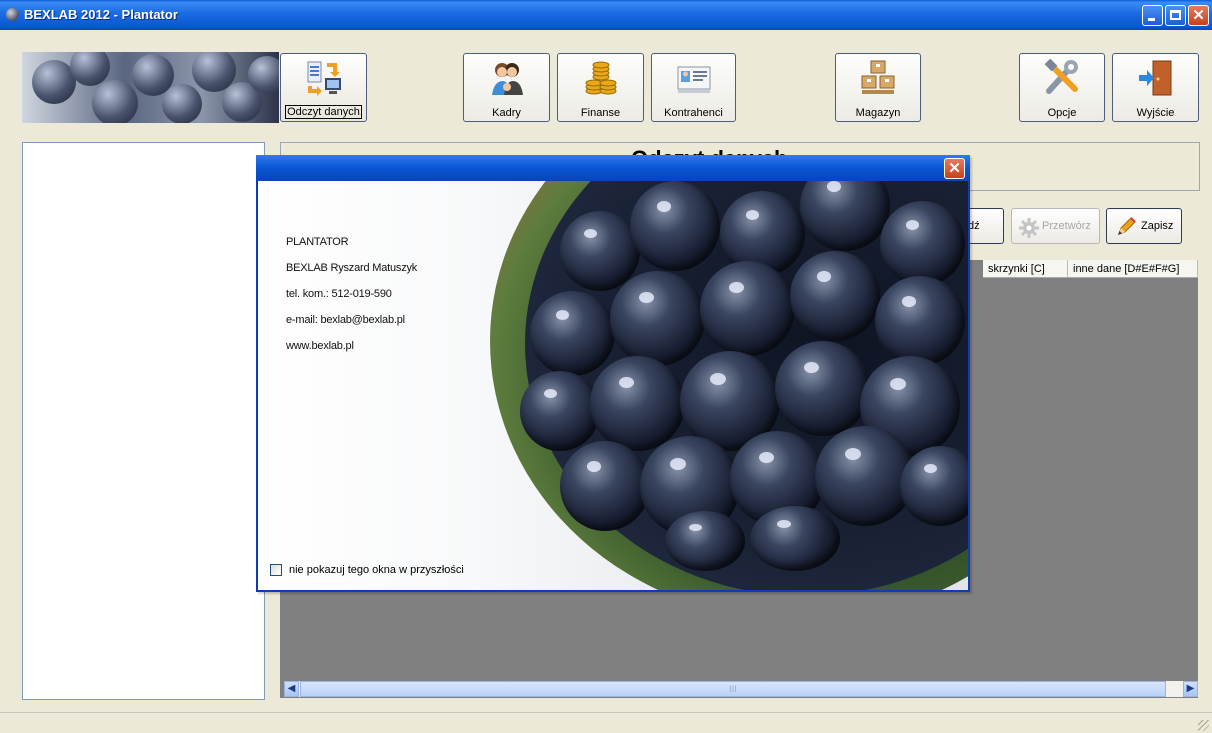 The width and height of the screenshot is (1212, 733). I want to click on exit-door-icon, so click(1154, 78).